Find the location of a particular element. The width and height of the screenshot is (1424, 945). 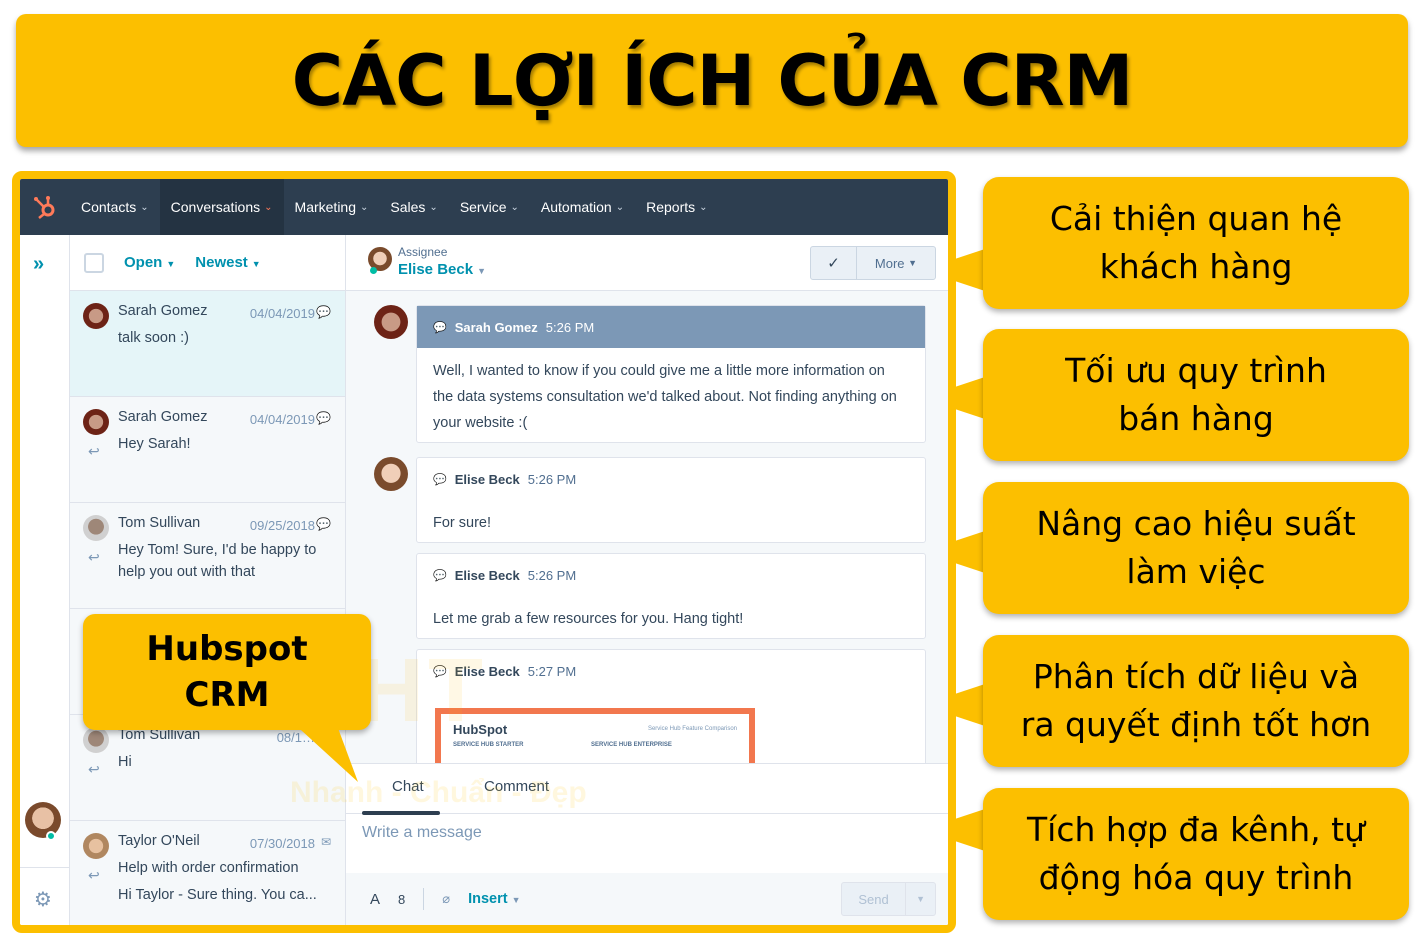

left-rail: » ⚙ is located at coordinates (45, 580).